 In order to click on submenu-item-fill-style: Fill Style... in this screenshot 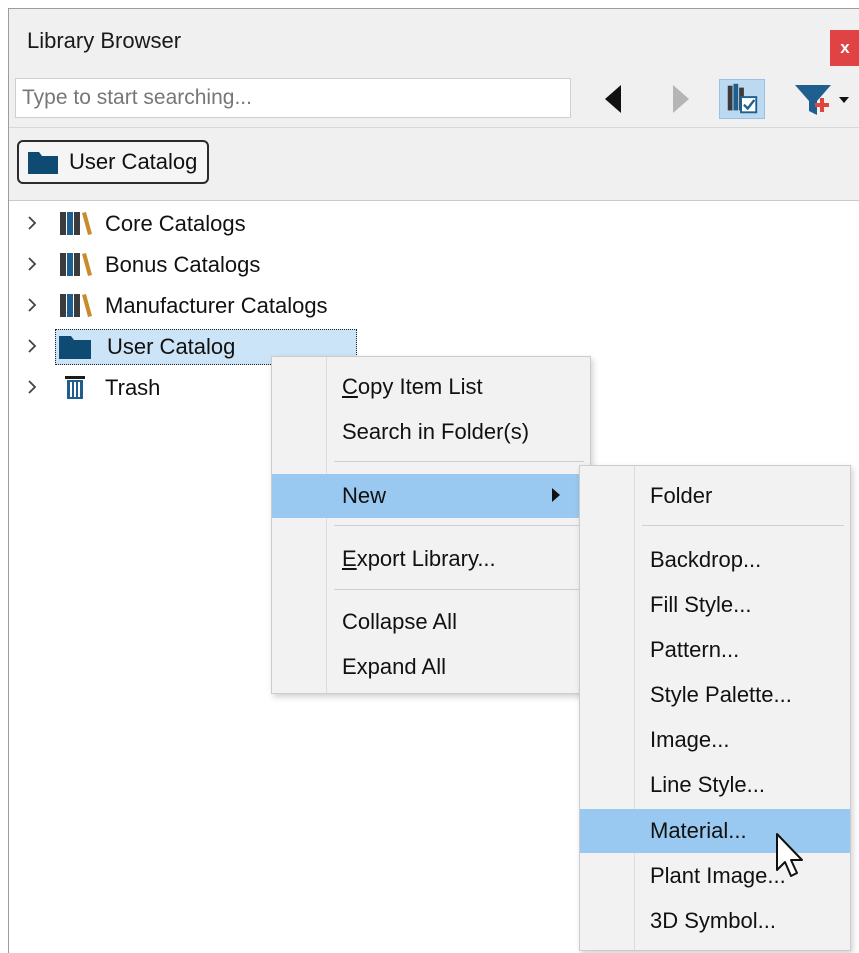, I will do `click(715, 605)`.